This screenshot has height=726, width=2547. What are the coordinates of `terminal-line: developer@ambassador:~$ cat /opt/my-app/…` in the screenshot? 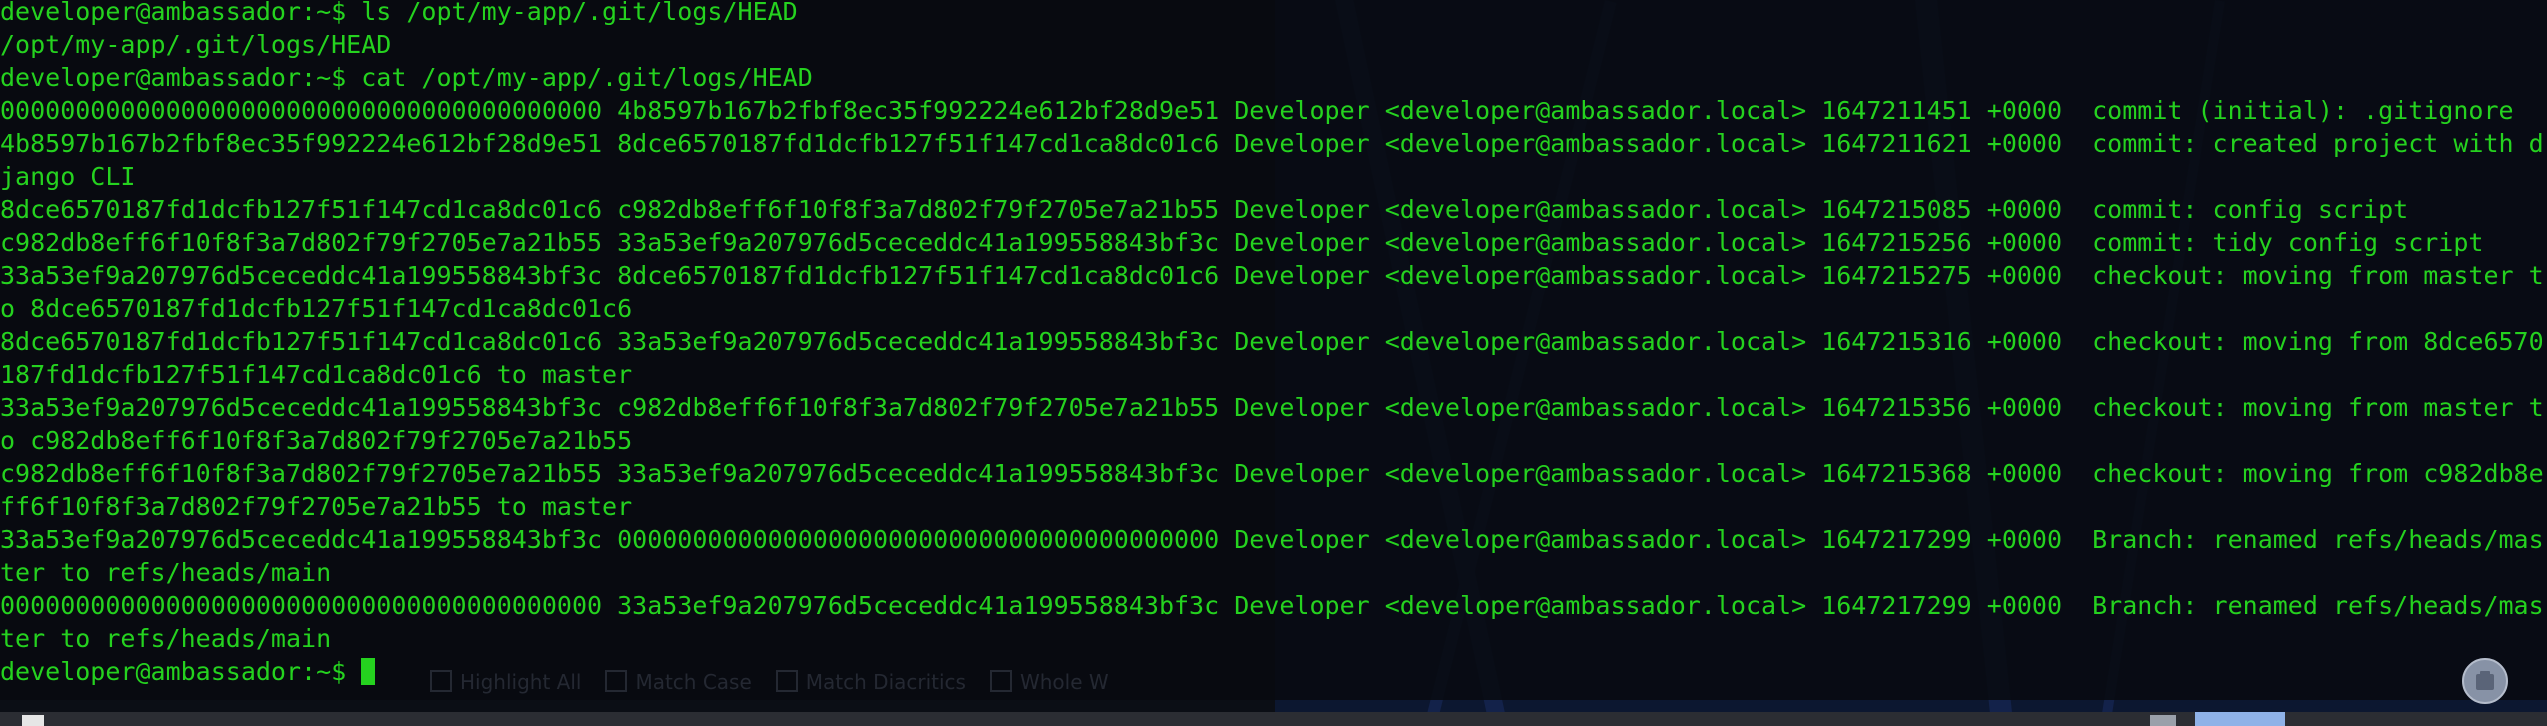 It's located at (406, 77).